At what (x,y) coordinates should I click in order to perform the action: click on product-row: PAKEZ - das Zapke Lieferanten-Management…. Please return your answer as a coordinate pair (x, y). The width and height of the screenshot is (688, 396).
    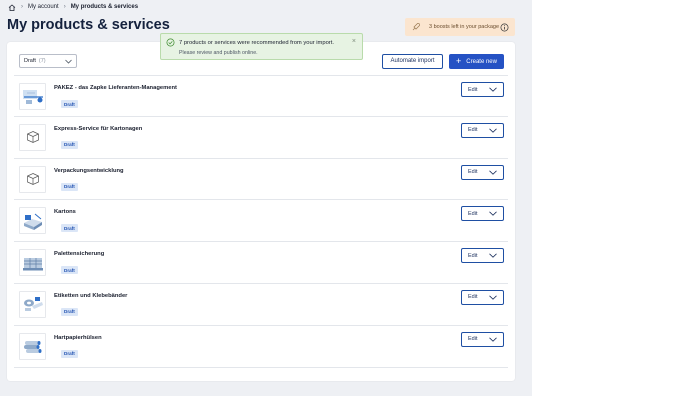
    Looking at the image, I should click on (261, 96).